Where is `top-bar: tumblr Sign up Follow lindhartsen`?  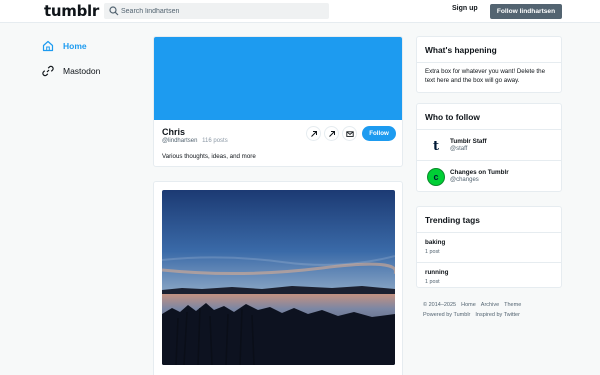
top-bar: tumblr Sign up Follow lindhartsen is located at coordinates (300, 11).